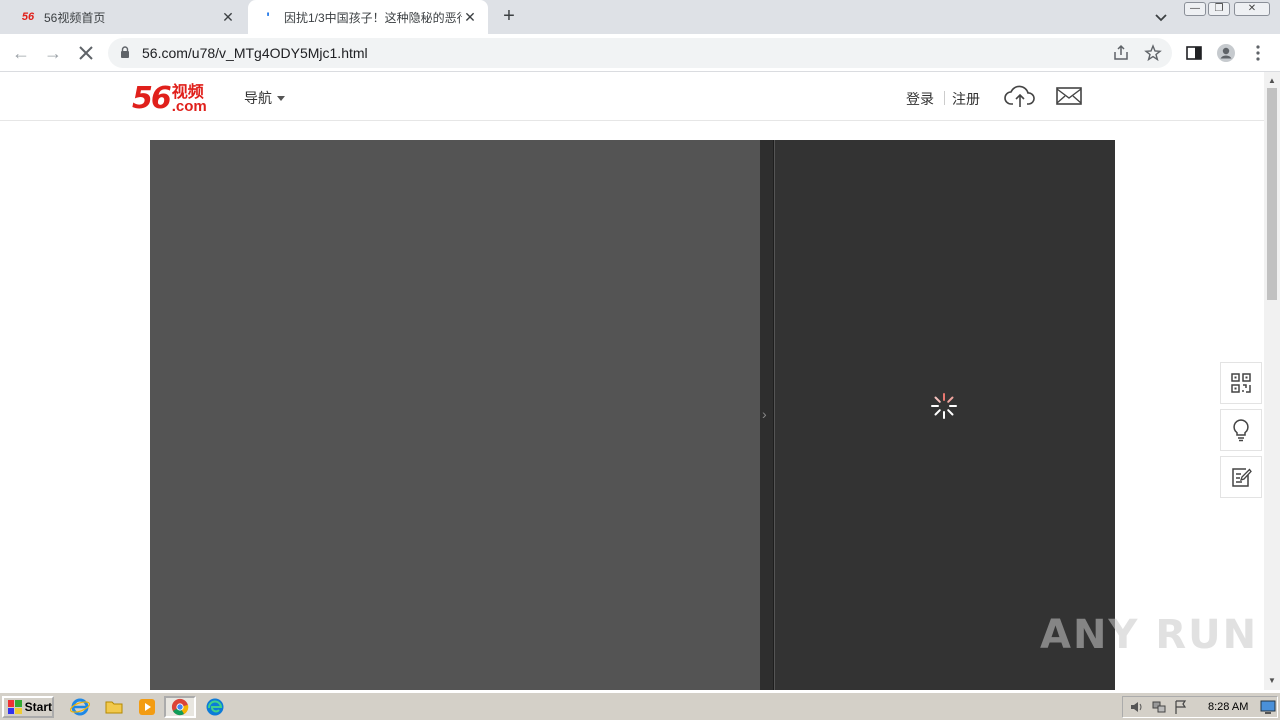  Describe the element at coordinates (147, 707) in the screenshot. I see `media-player-icon` at that location.